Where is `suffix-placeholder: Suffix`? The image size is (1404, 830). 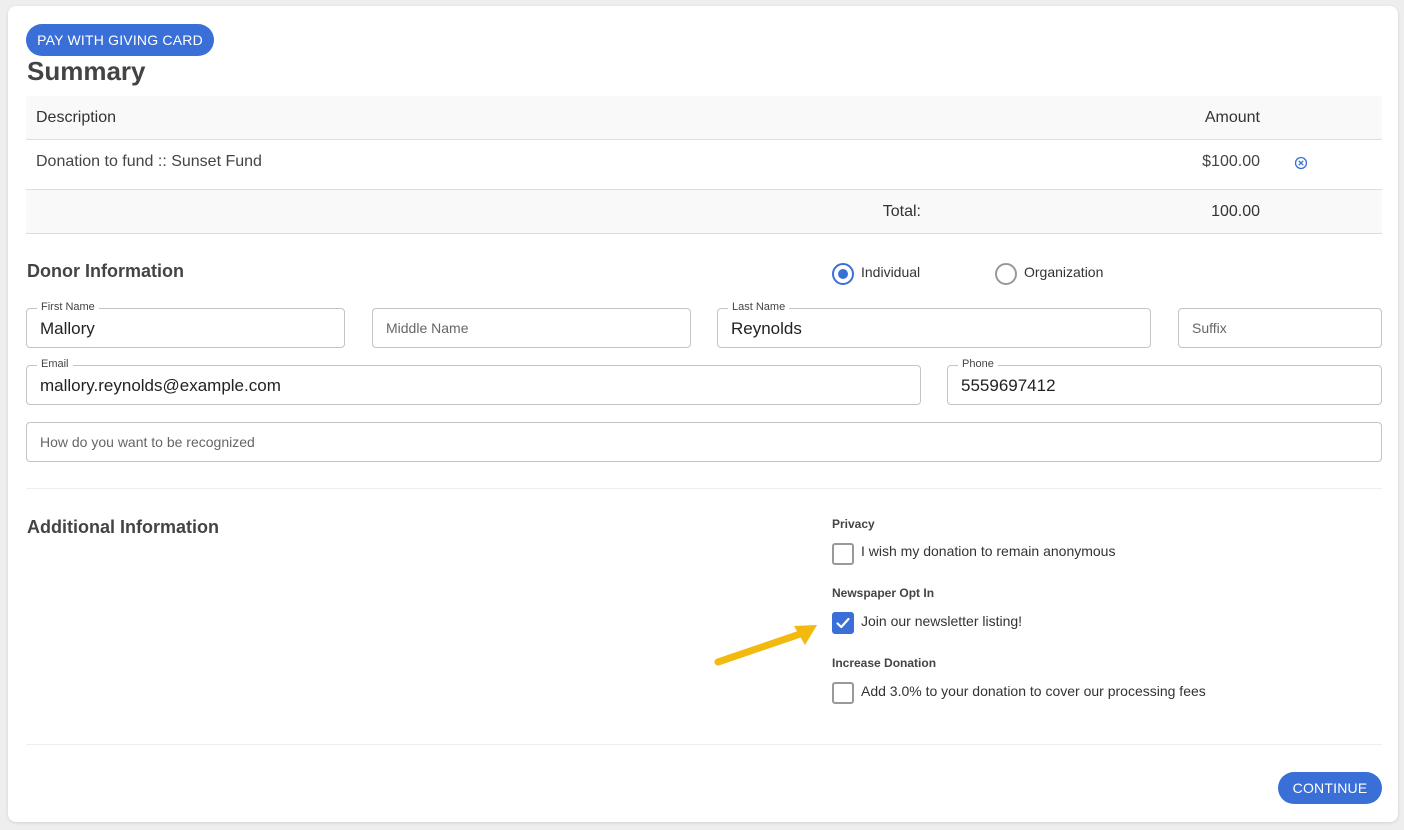
suffix-placeholder: Suffix is located at coordinates (1209, 328).